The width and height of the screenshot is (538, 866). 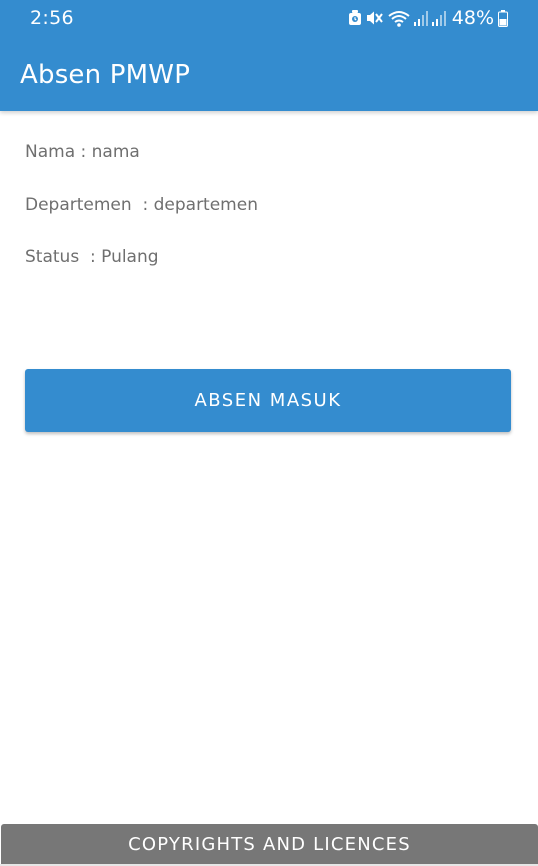 What do you see at coordinates (82, 152) in the screenshot?
I see `nama-text: Nama : nama` at bounding box center [82, 152].